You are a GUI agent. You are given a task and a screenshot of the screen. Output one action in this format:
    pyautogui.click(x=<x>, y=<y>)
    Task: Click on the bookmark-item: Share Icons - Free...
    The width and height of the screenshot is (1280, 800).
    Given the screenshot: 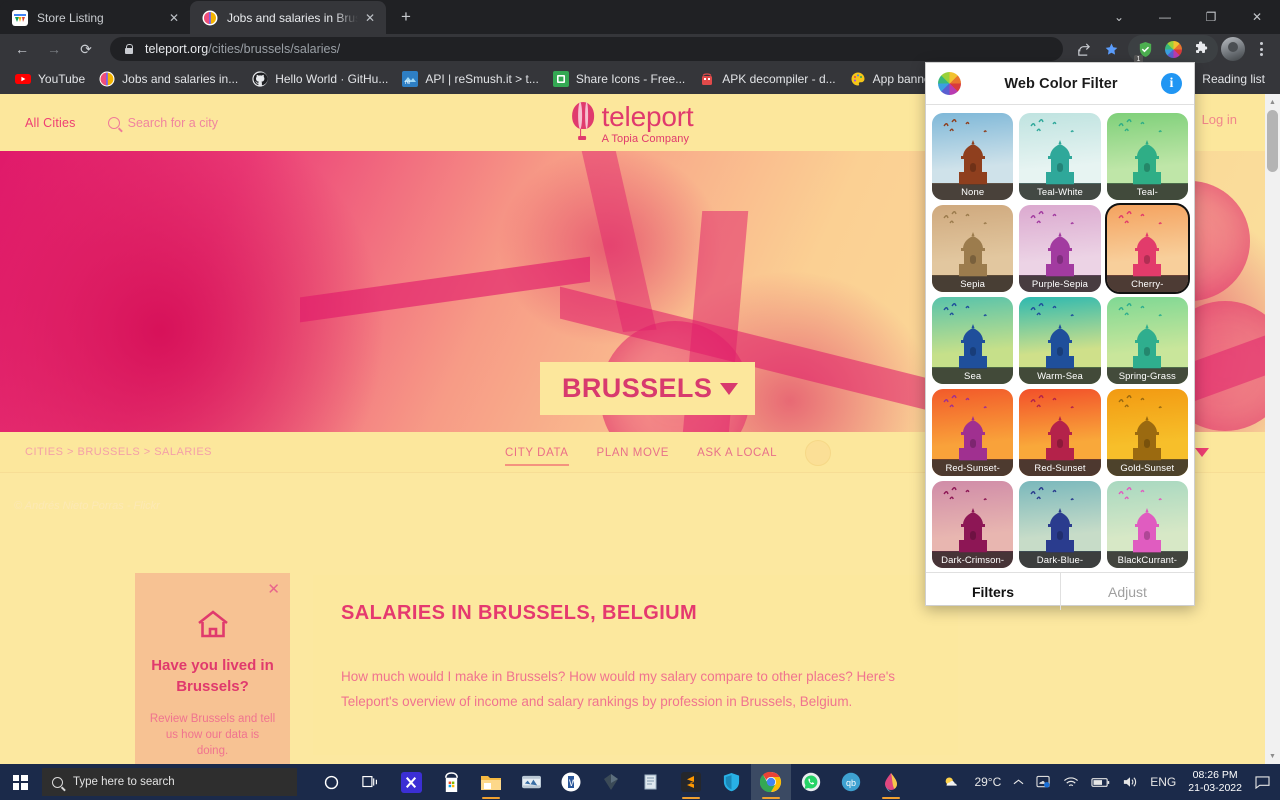 What is the action you would take?
    pyautogui.click(x=619, y=79)
    